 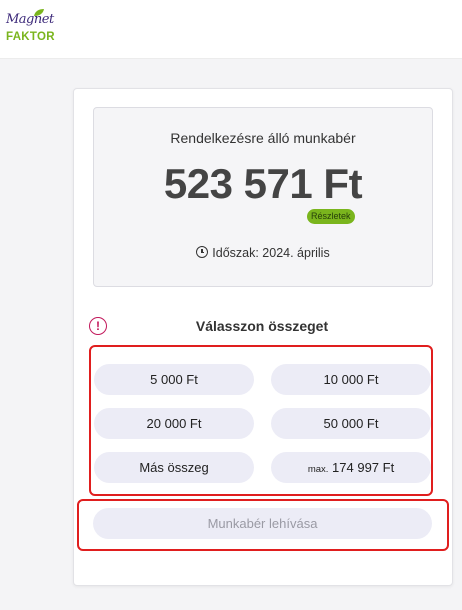 I want to click on amount-option-50000: 50 000 Ft, so click(x=351, y=423).